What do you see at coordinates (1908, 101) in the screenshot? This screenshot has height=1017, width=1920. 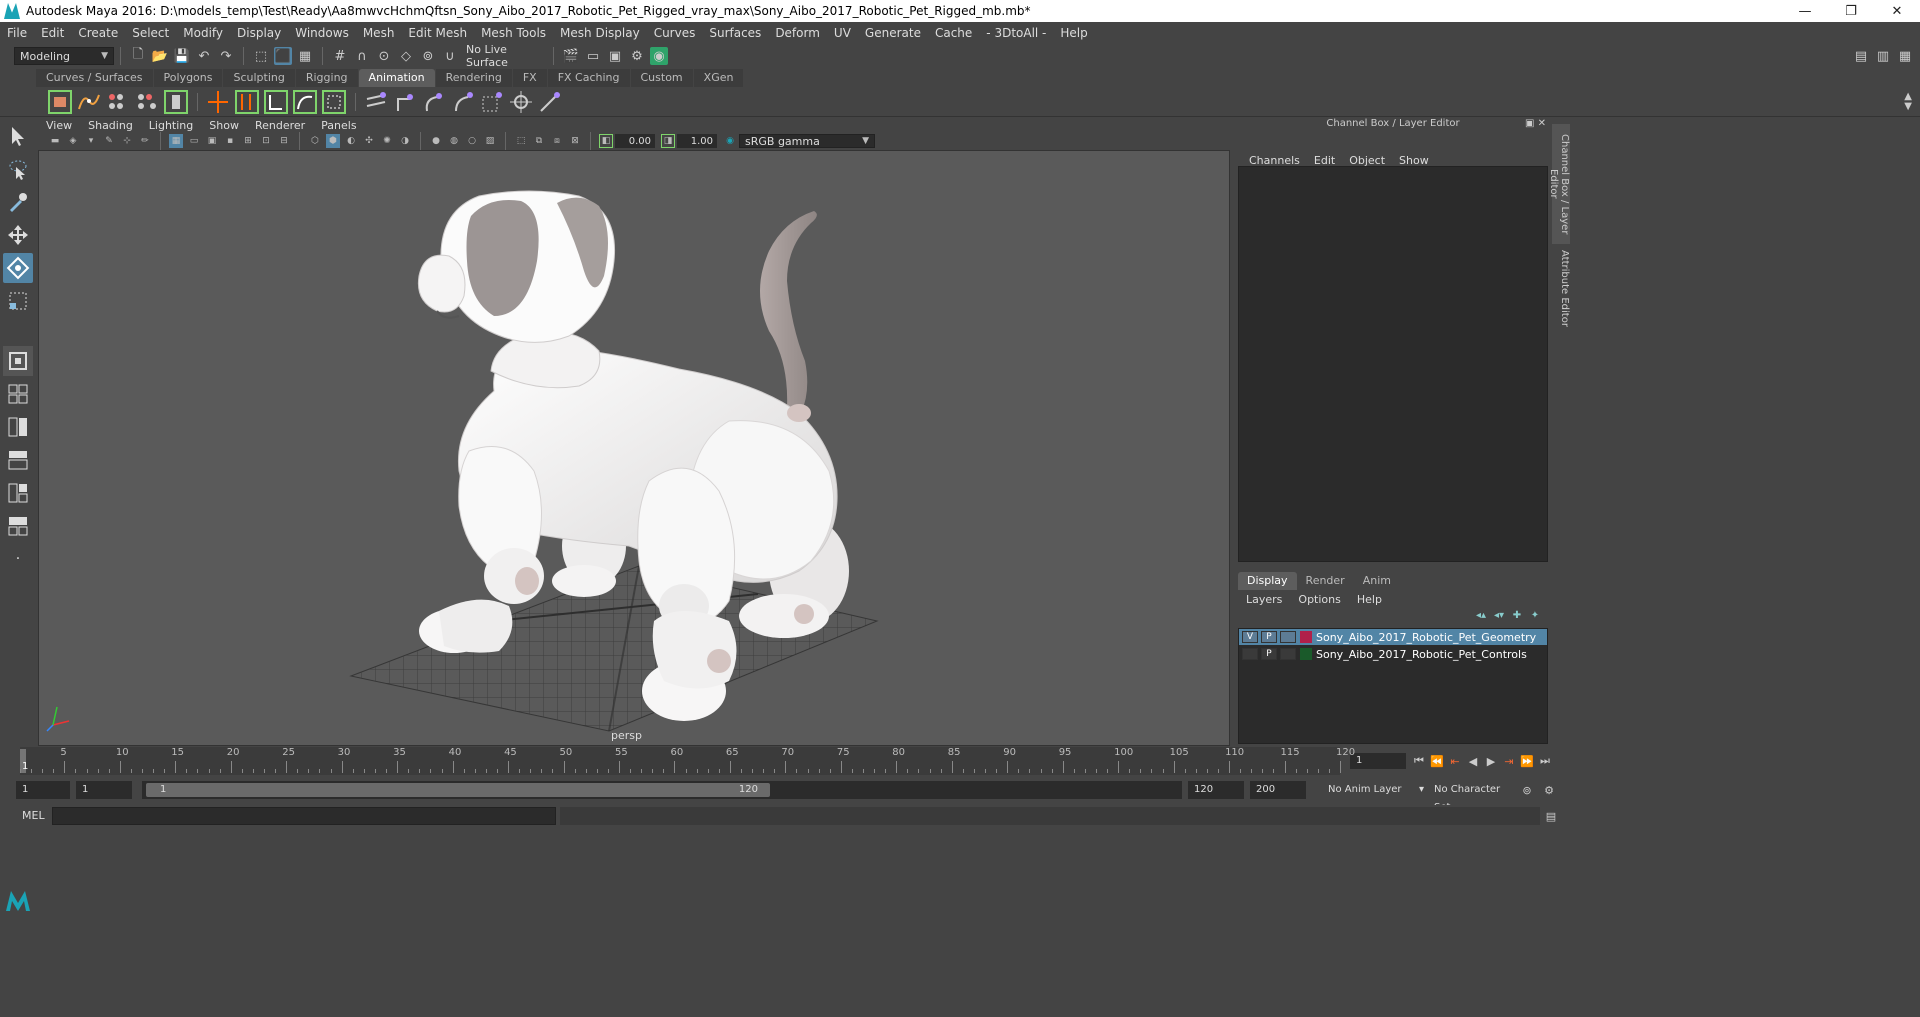 I see `shelf-scroll-arrows-icon: ▲ ▼` at bounding box center [1908, 101].